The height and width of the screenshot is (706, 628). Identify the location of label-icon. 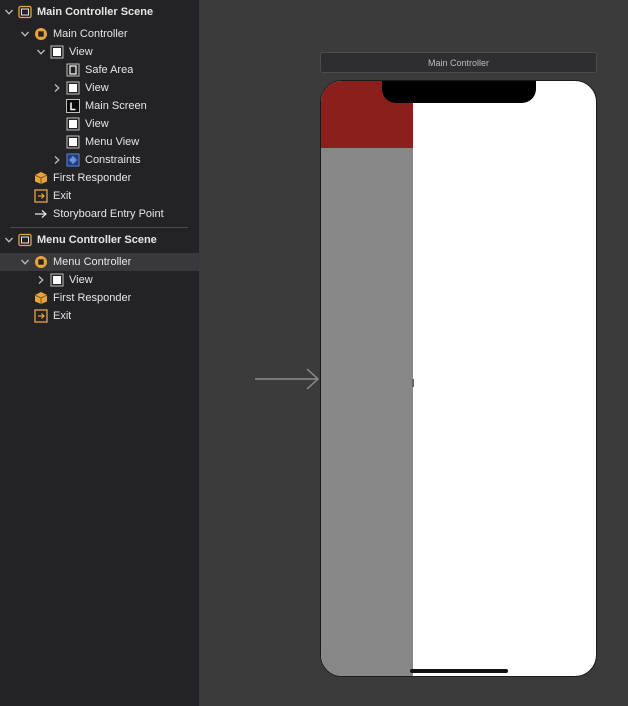
(73, 106).